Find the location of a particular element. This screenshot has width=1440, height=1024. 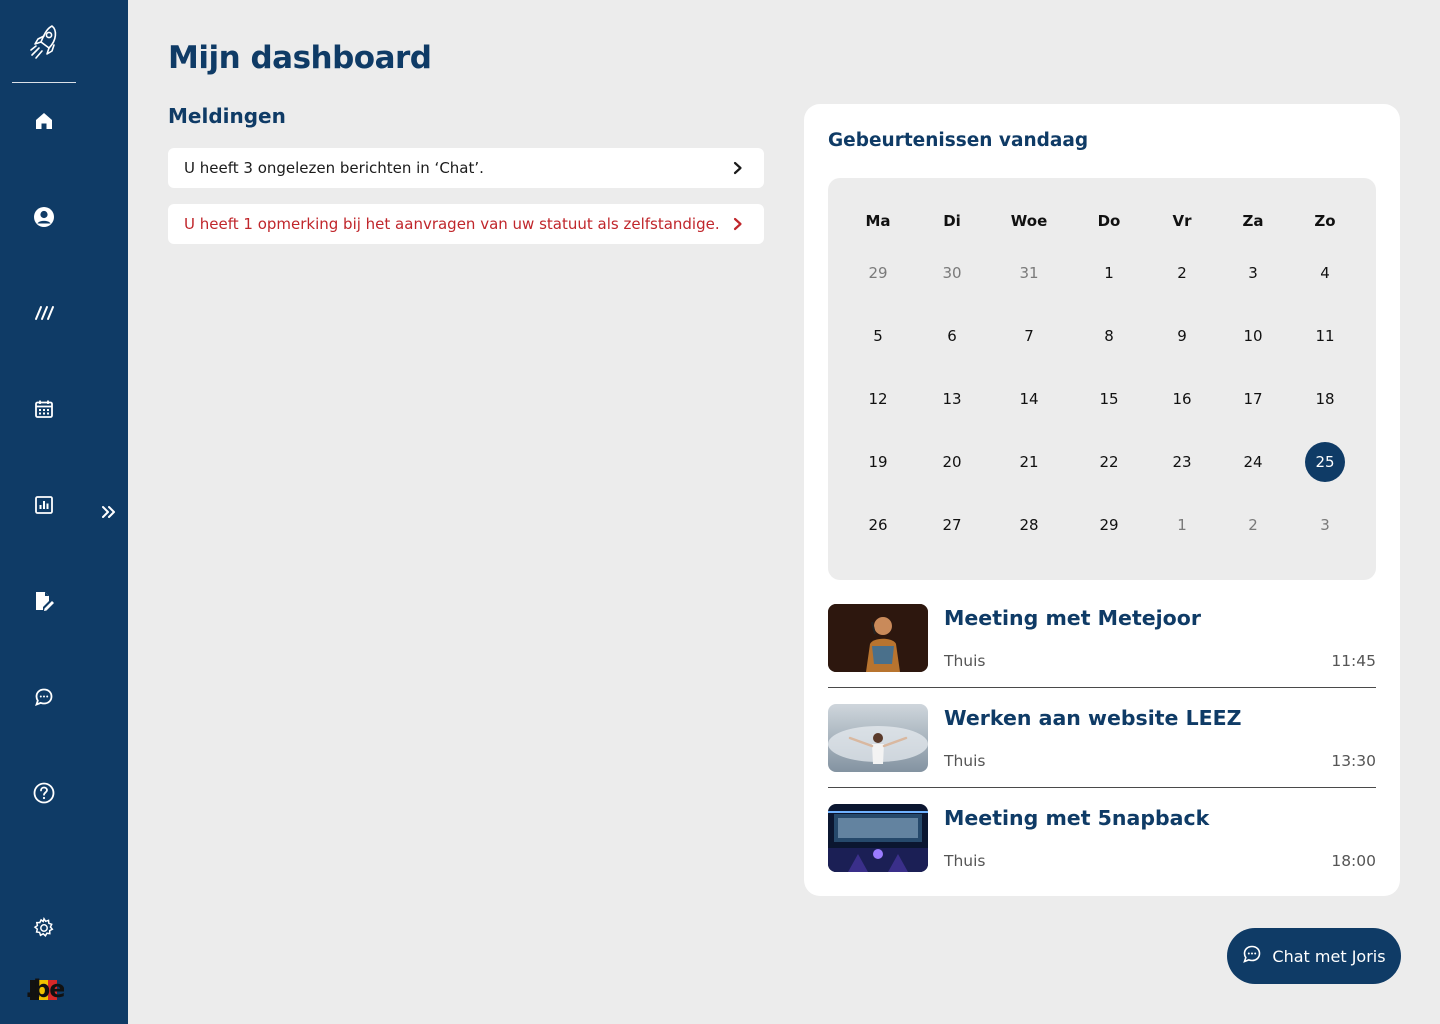

calendar-day: 23 is located at coordinates (1182, 462).